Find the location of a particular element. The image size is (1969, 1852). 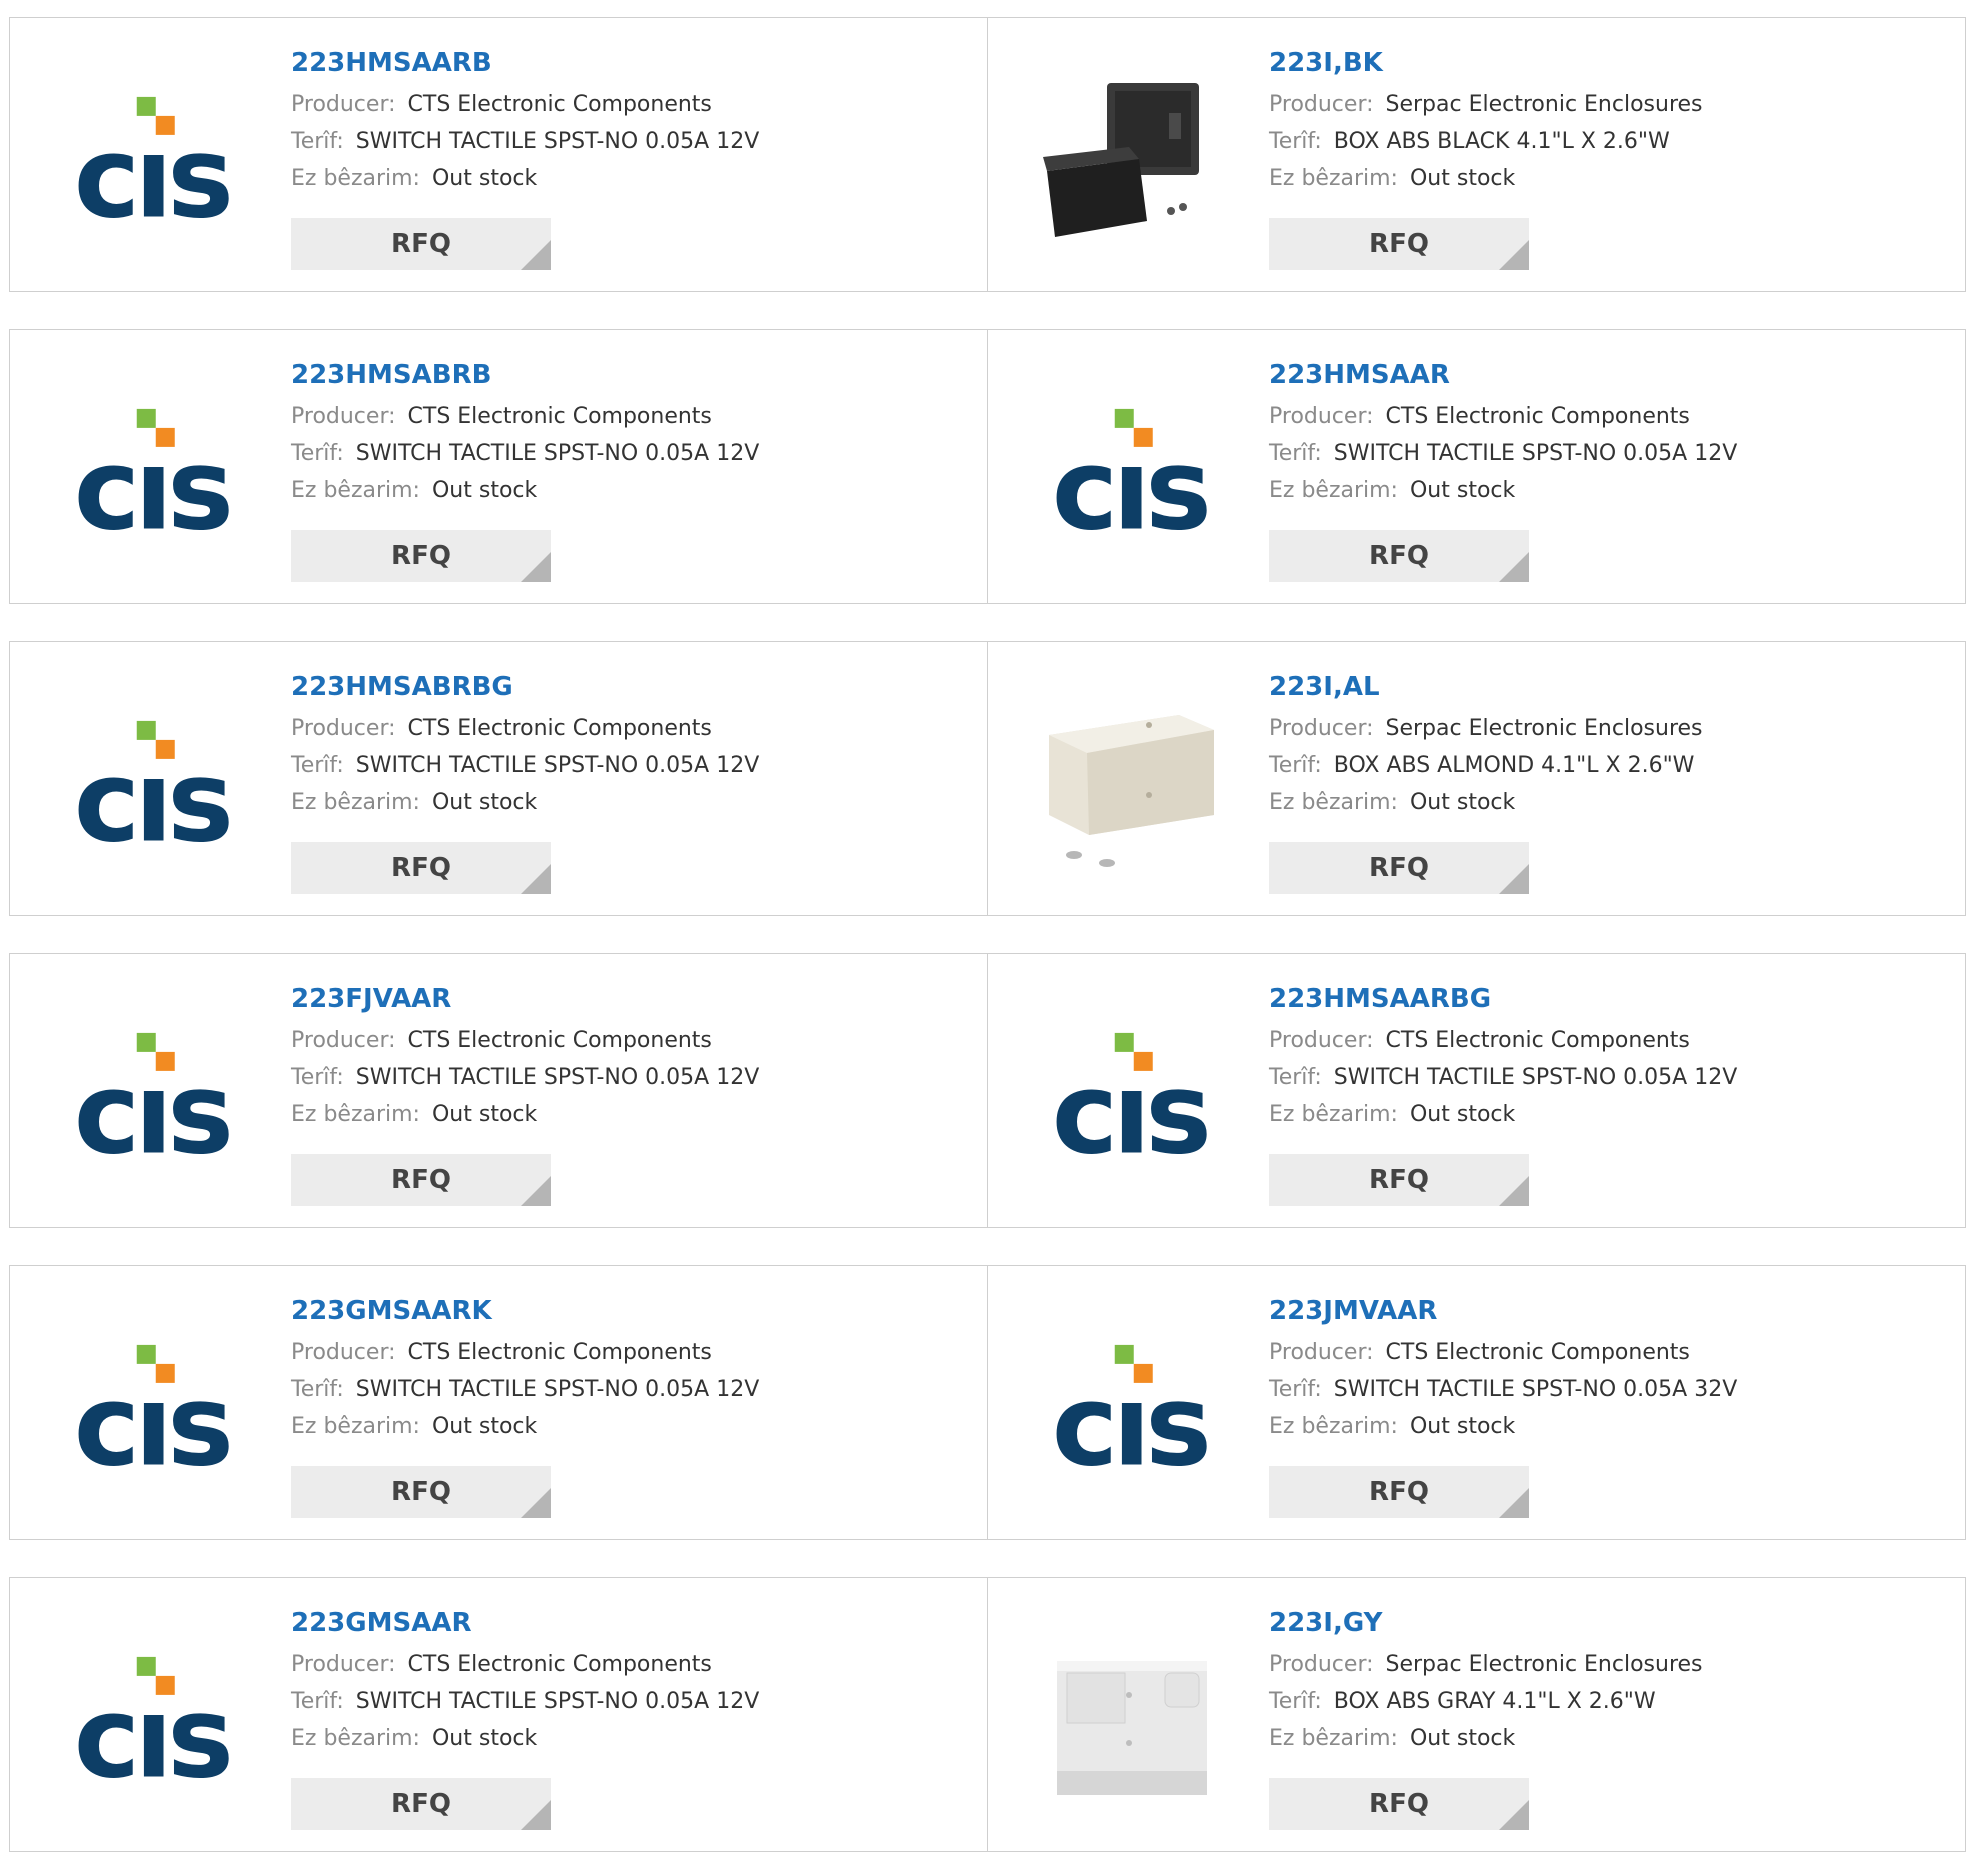

part-number-link: 223GMSAAR is located at coordinates (525, 1626).